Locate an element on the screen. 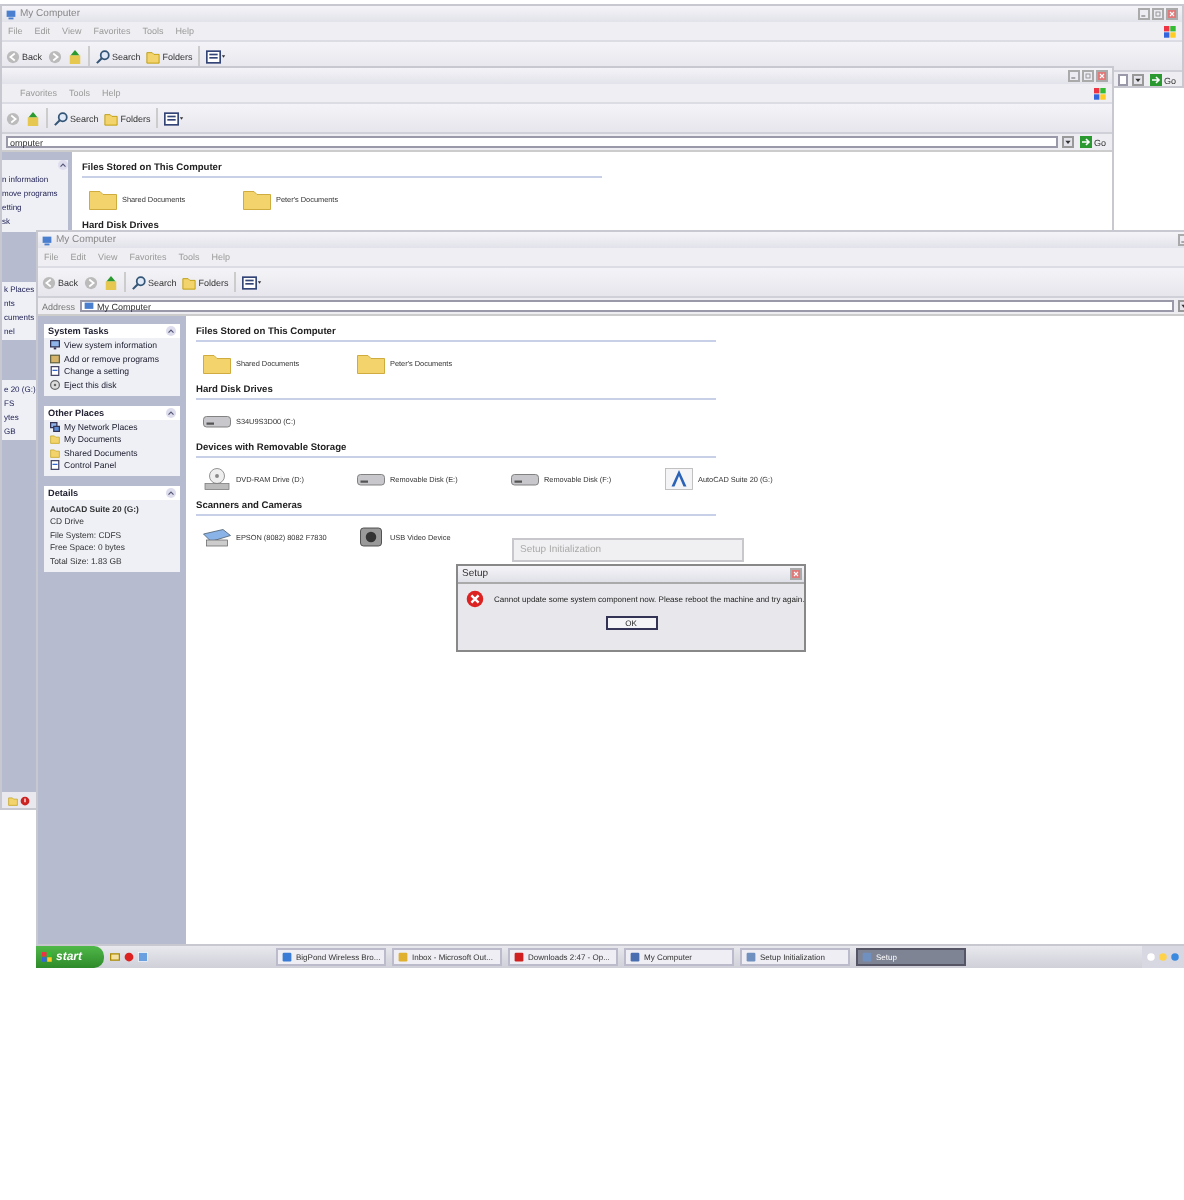  desktop-icon is located at coordinates (143, 957).